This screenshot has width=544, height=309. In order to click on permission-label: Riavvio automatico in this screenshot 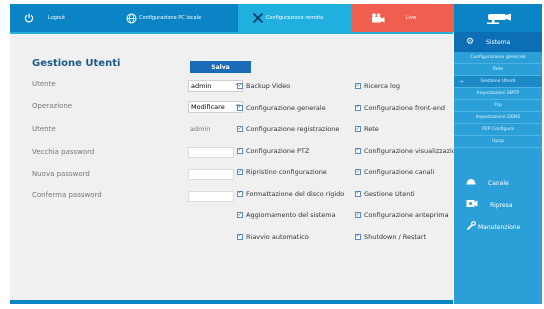, I will do `click(277, 236)`.